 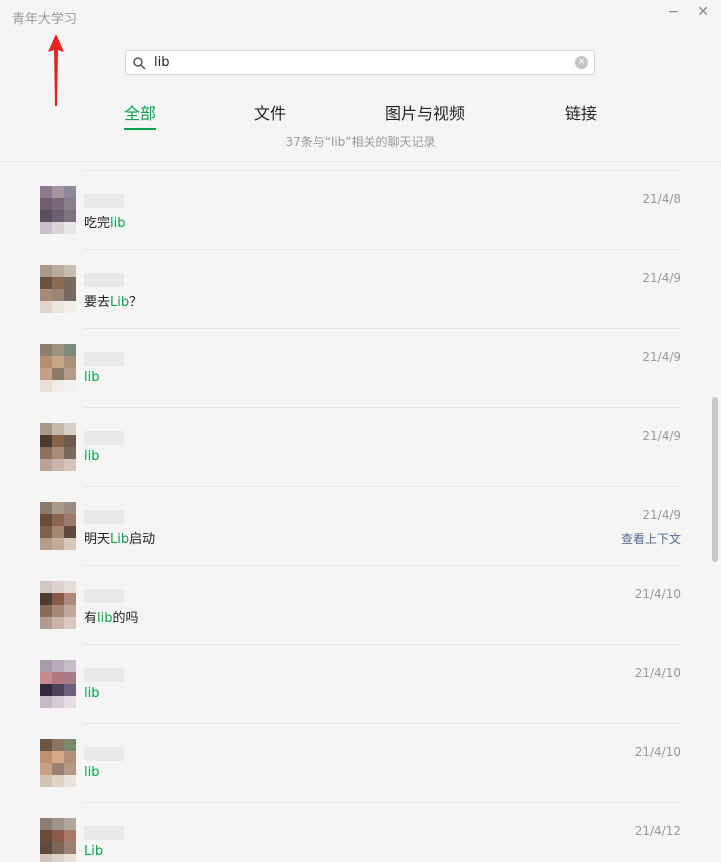 I want to click on scrollbar, so click(x=714, y=512).